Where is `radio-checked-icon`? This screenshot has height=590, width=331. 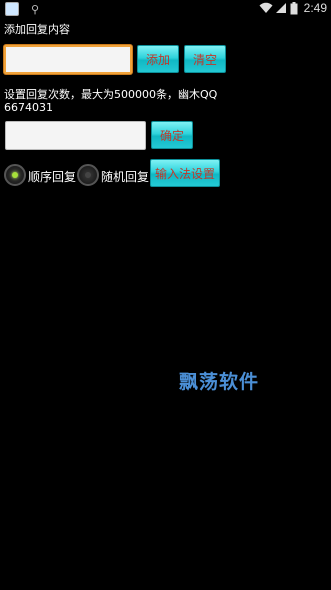
radio-checked-icon is located at coordinates (15, 175).